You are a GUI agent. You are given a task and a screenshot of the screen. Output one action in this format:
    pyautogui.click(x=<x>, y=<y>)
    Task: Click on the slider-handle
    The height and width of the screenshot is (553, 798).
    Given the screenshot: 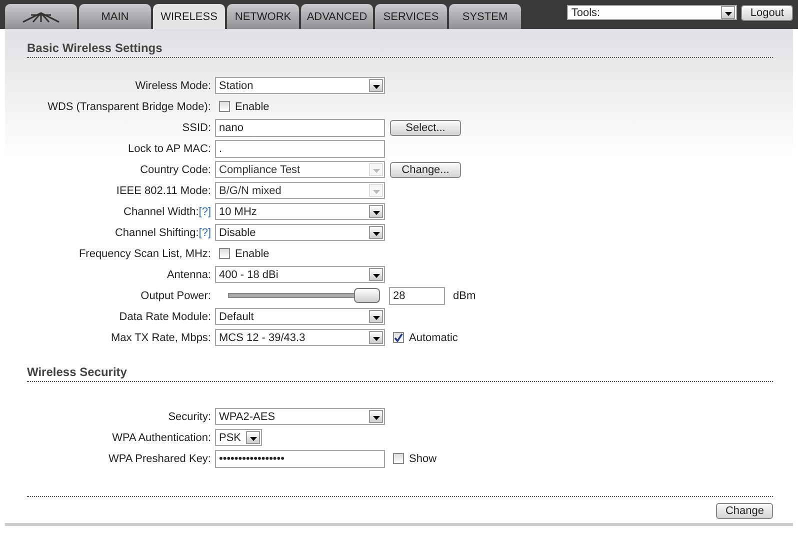 What is the action you would take?
    pyautogui.click(x=367, y=295)
    